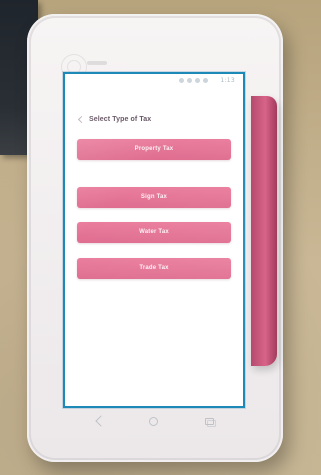 The height and width of the screenshot is (475, 321). I want to click on screen-header: Select Type of Tax, so click(114, 119).